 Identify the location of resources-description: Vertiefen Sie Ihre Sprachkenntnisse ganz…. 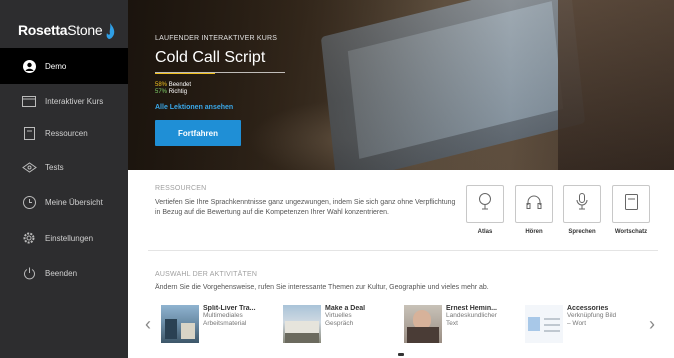
(305, 207).